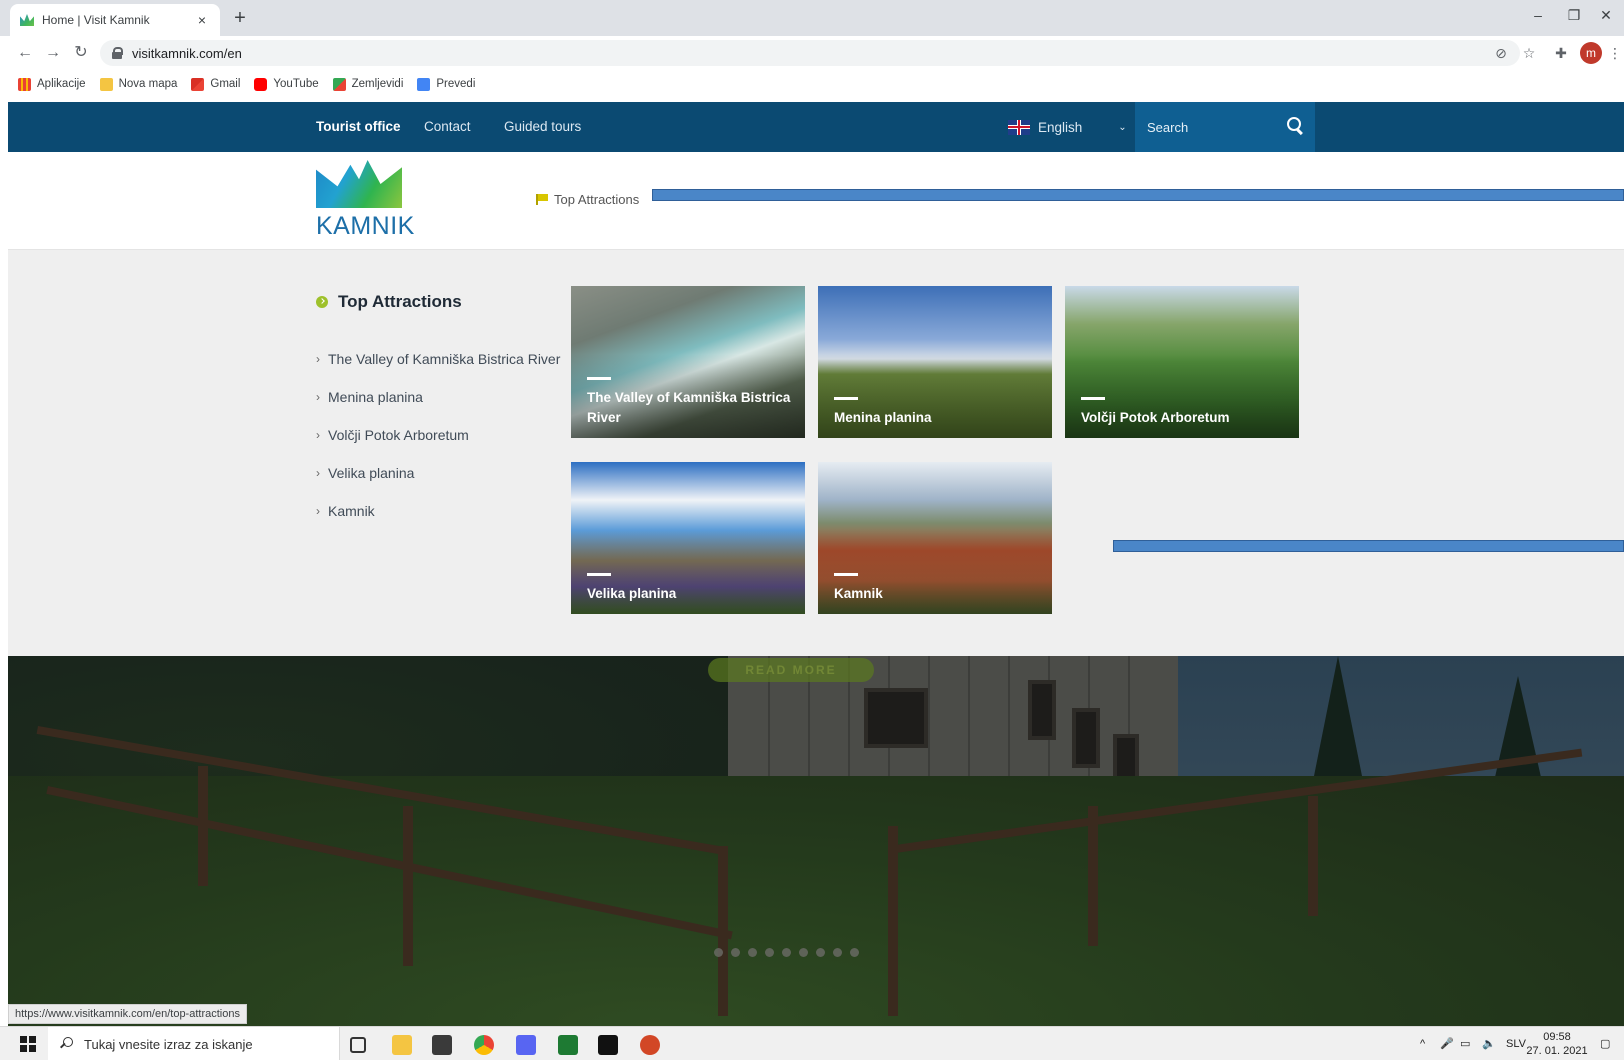  I want to click on browser-tab: Home | Visit Kamnik ×, so click(115, 20).